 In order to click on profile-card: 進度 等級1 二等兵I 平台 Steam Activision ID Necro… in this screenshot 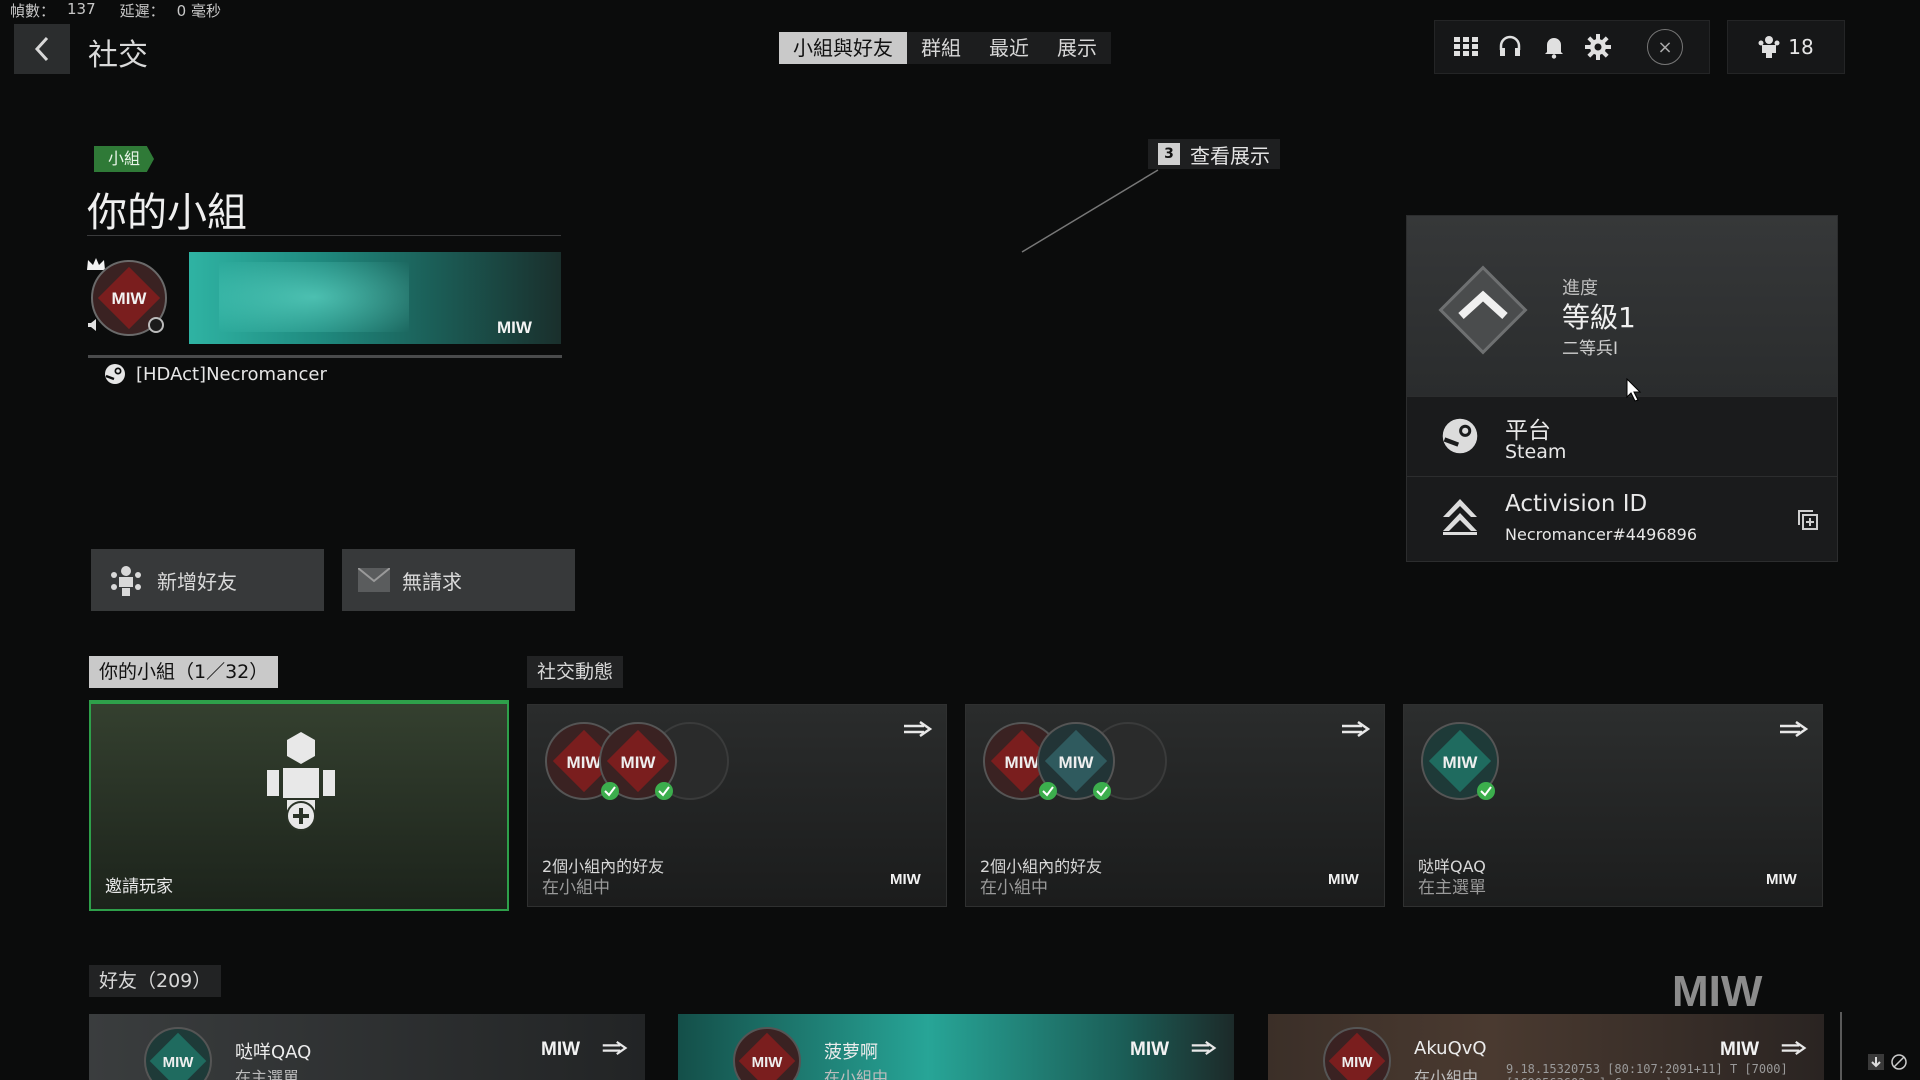, I will do `click(1622, 388)`.